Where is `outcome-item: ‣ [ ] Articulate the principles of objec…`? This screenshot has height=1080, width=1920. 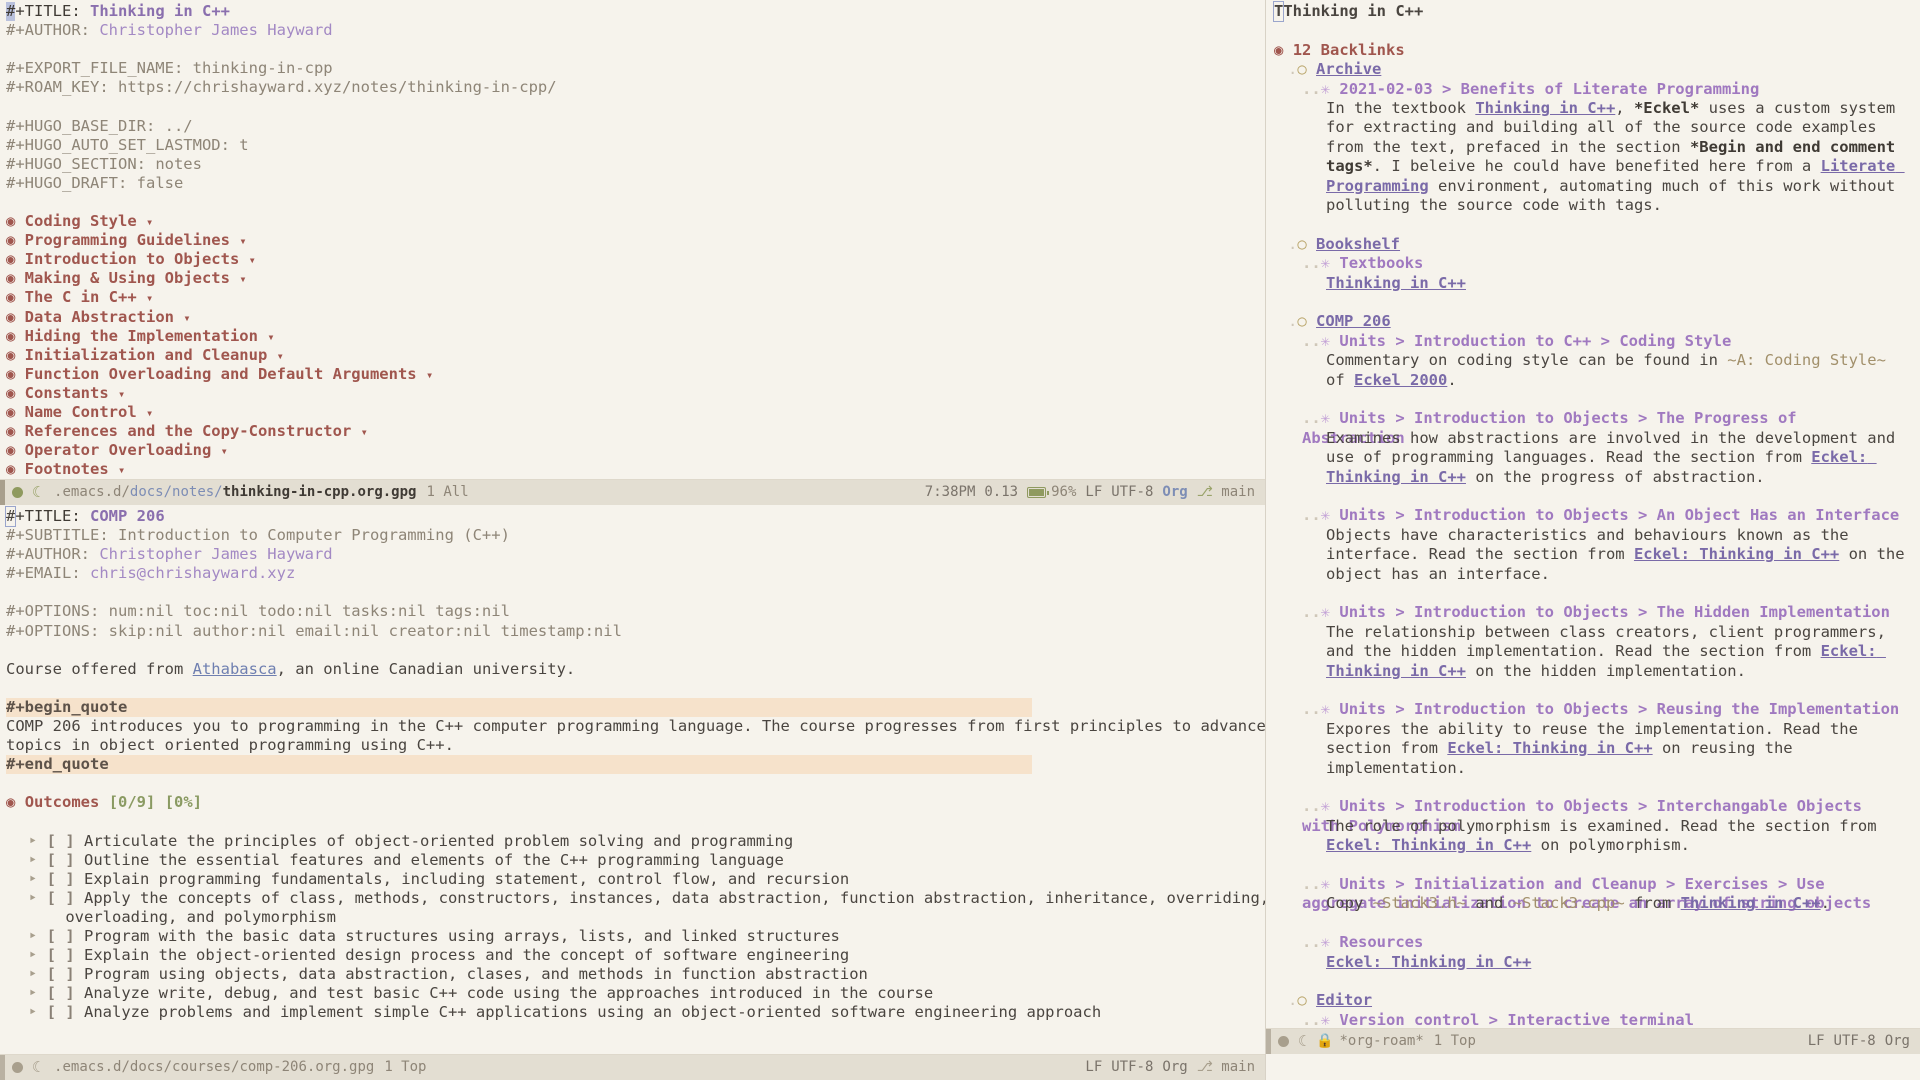 outcome-item: ‣ [ ] Articulate the principles of objec… is located at coordinates (635, 841).